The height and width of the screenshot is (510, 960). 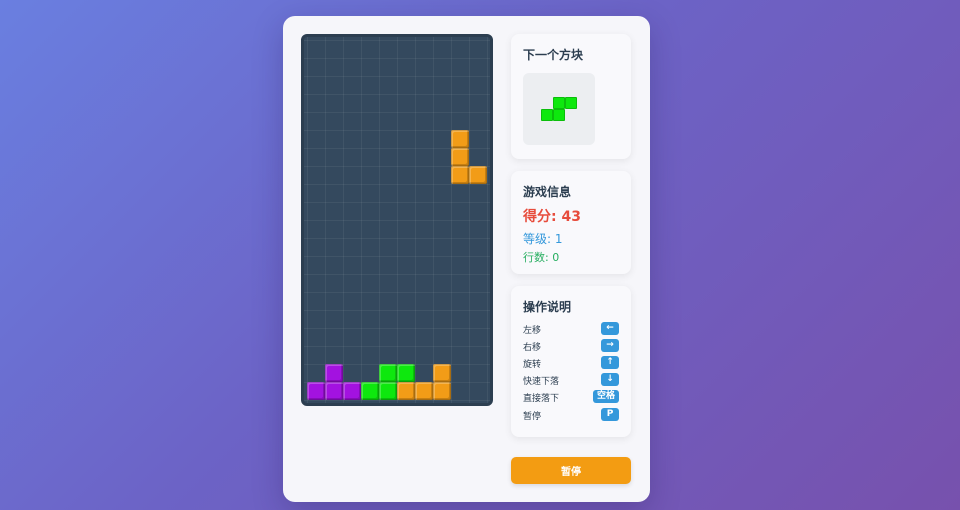 What do you see at coordinates (397, 220) in the screenshot?
I see `game-board` at bounding box center [397, 220].